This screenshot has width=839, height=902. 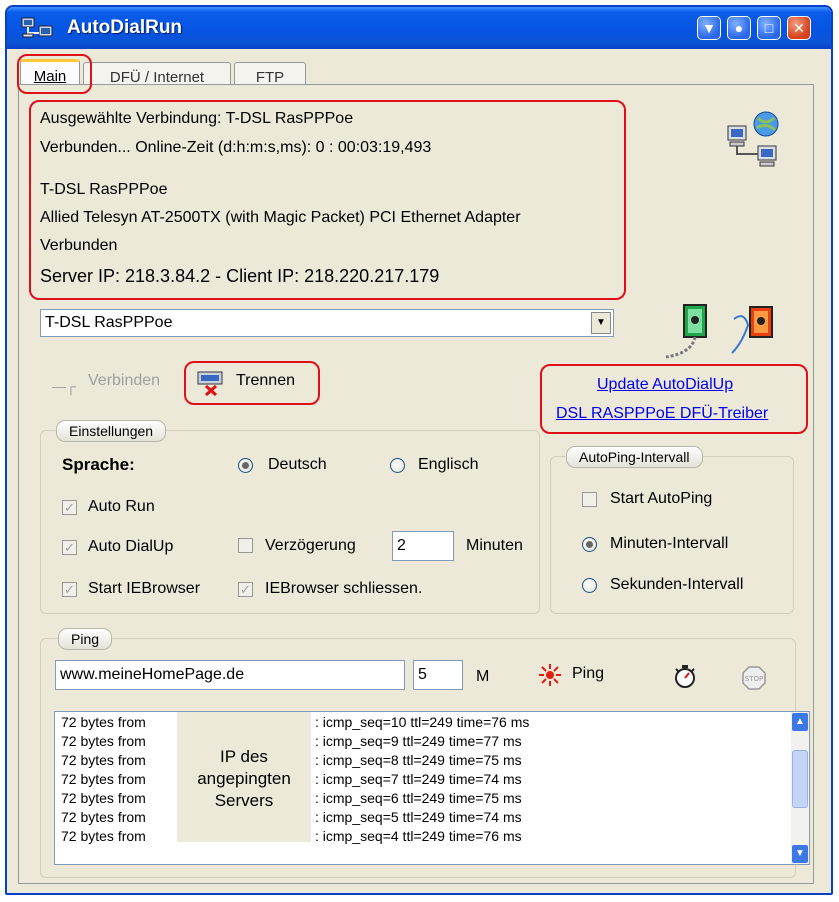 I want to click on dsl-driver-link: DSL RASPPPoE DFÜ-Treiber, so click(x=662, y=414).